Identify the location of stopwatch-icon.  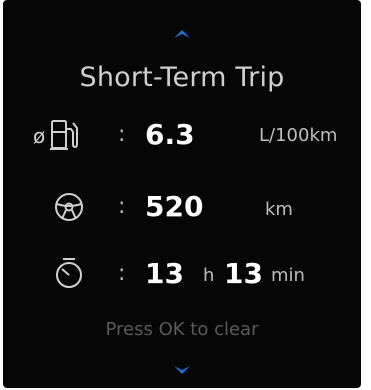
(69, 275).